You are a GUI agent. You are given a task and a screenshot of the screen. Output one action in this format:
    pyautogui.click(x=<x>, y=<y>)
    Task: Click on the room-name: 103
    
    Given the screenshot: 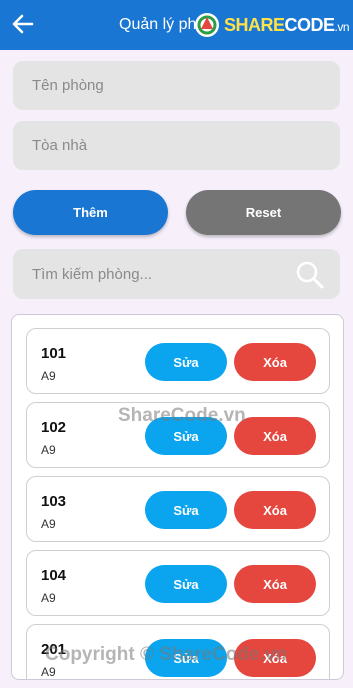 What is the action you would take?
    pyautogui.click(x=54, y=501)
    